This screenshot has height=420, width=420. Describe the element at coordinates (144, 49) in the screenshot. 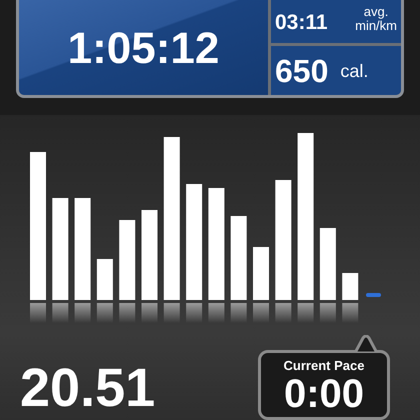

I see `duration-value: 1:05:12` at that location.